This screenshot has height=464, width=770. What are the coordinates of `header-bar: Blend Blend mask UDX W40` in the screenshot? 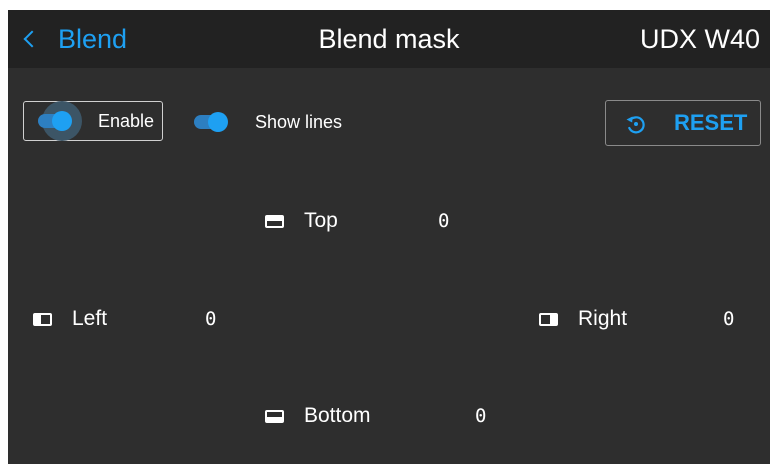 It's located at (389, 39).